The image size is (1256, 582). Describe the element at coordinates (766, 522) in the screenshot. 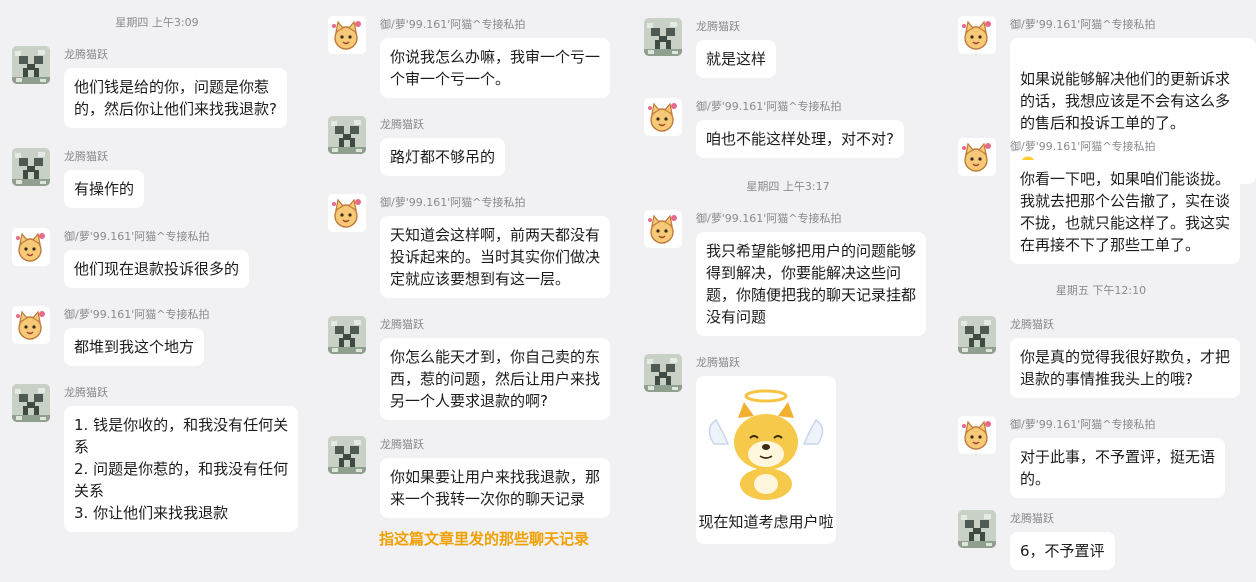

I see `sticker-text: 现在知道考虑用户啦` at that location.